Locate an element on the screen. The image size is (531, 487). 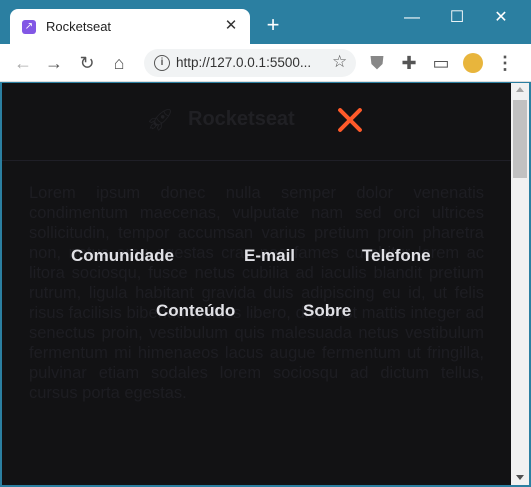
browser-menu-icon: ⋮ is located at coordinates (505, 63).